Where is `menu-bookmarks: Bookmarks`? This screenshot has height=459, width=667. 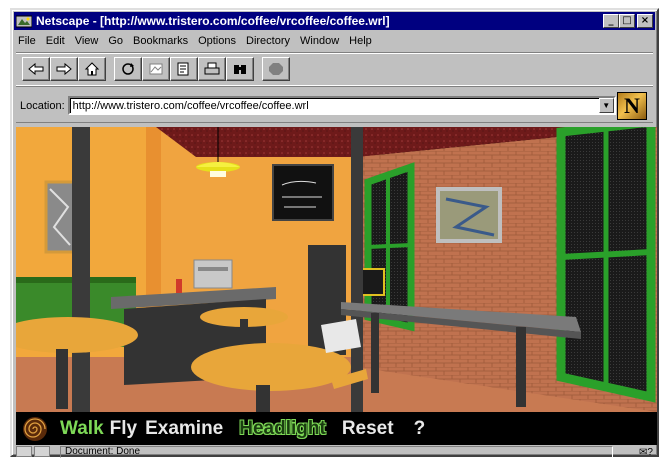 menu-bookmarks: Bookmarks is located at coordinates (160, 41).